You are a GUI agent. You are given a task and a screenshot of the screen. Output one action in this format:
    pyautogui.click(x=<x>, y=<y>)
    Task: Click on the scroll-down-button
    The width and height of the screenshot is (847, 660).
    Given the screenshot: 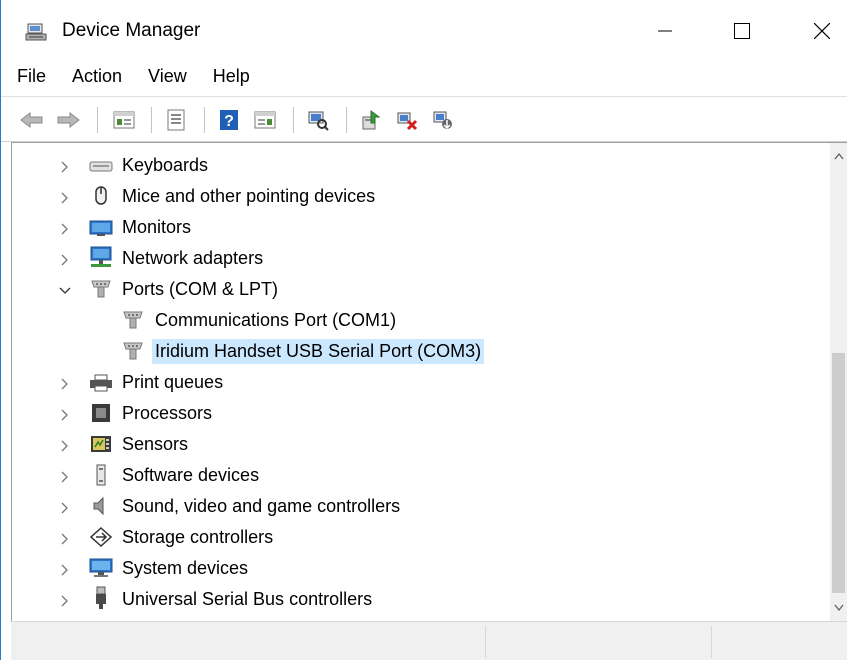 What is the action you would take?
    pyautogui.click(x=838, y=607)
    